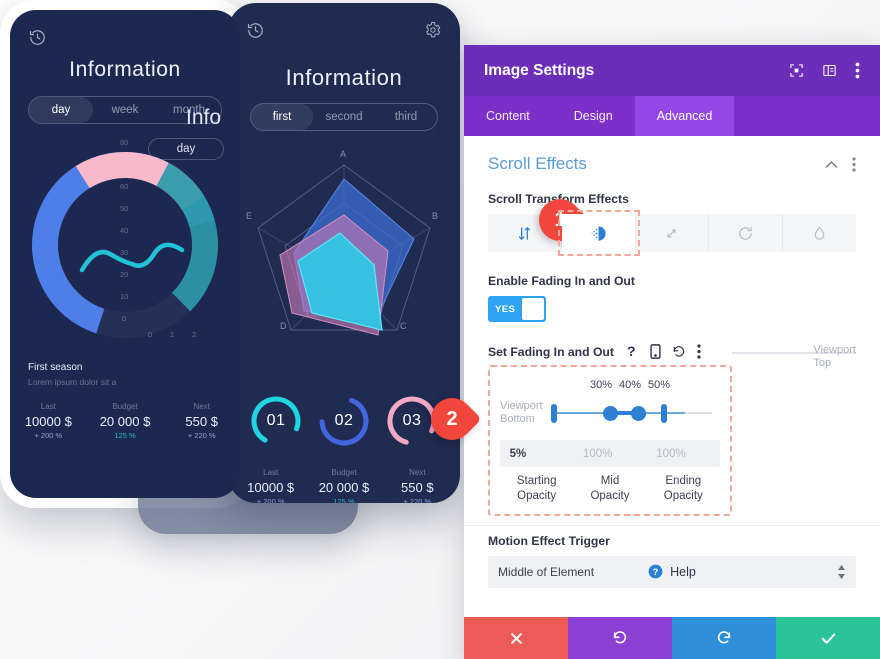  Describe the element at coordinates (270, 500) in the screenshot. I see `stat-delta: + 200 %` at that location.